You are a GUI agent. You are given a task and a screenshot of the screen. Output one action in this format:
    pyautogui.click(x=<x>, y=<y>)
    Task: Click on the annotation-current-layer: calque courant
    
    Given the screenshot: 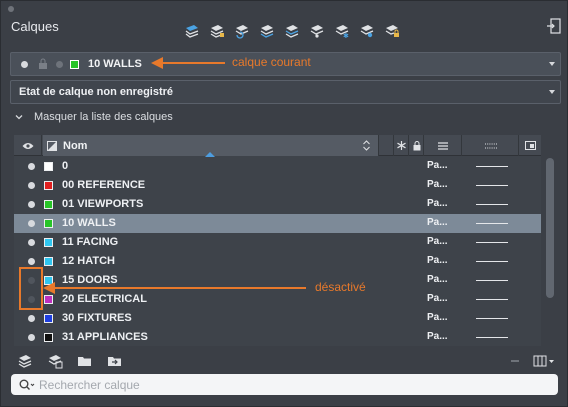 What is the action you would take?
    pyautogui.click(x=271, y=62)
    